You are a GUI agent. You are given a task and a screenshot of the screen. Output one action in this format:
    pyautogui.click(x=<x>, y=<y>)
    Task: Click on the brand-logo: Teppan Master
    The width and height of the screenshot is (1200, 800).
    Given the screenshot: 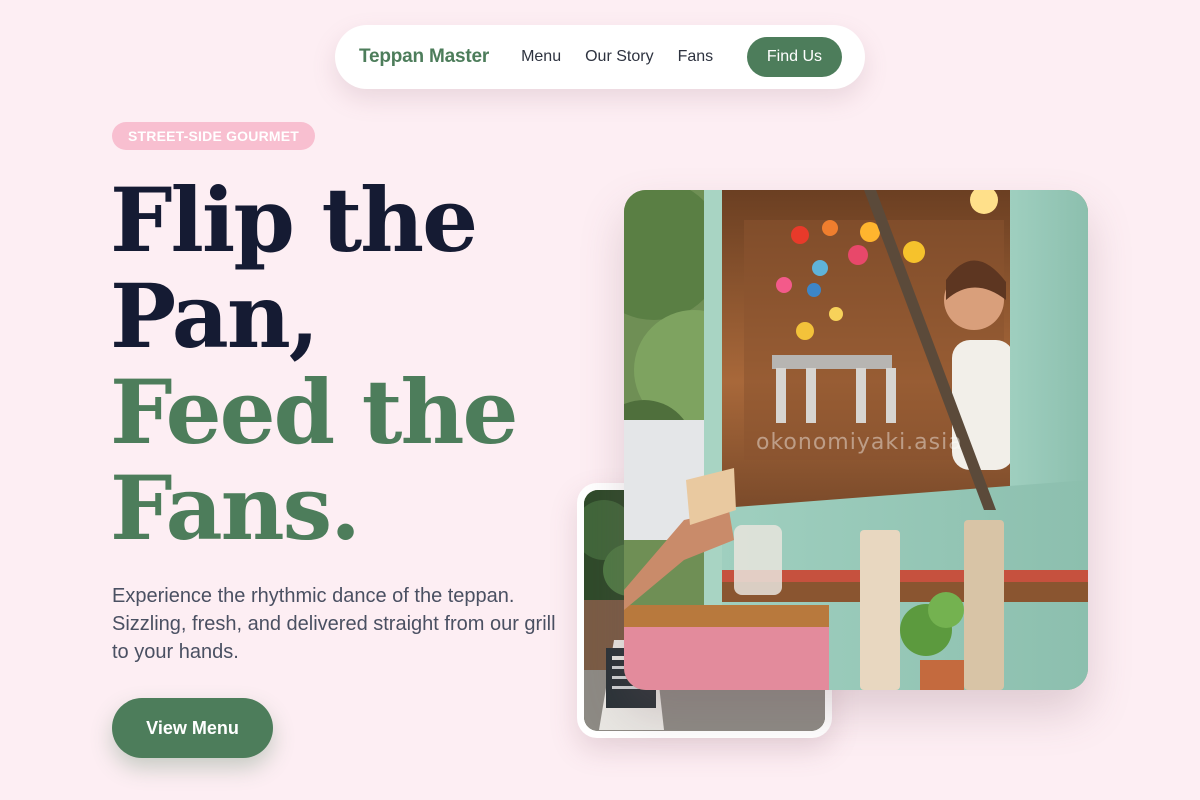 What is the action you would take?
    pyautogui.click(x=424, y=57)
    